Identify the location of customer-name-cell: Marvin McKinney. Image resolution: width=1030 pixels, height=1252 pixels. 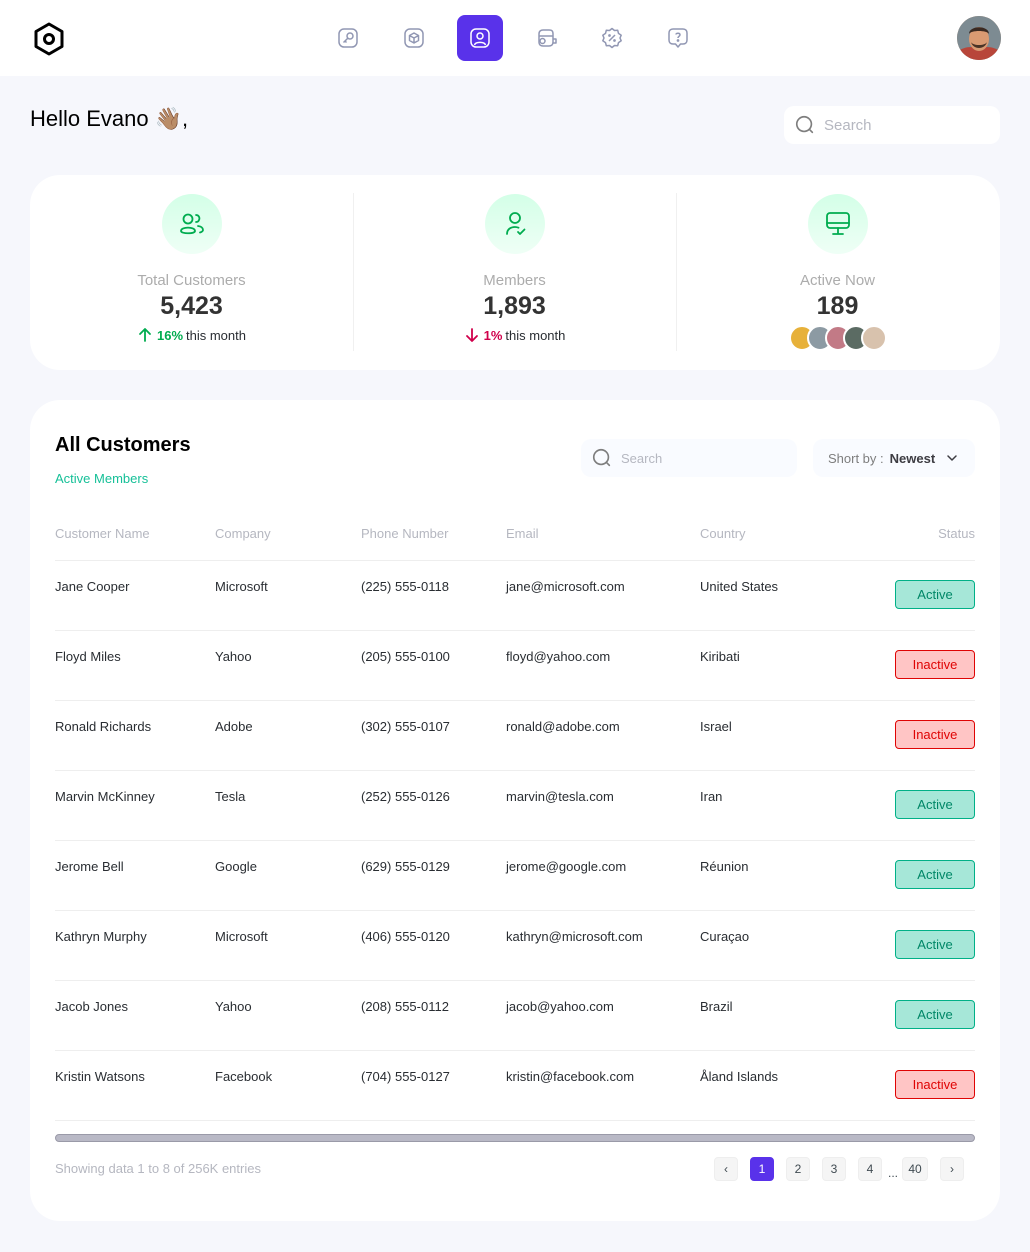
(135, 805).